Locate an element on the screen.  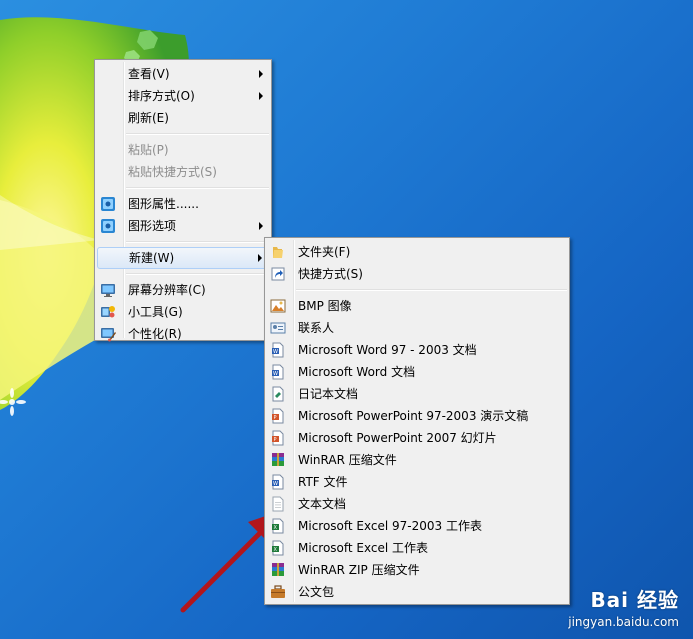
contact-icon is located at coordinates (278, 328).